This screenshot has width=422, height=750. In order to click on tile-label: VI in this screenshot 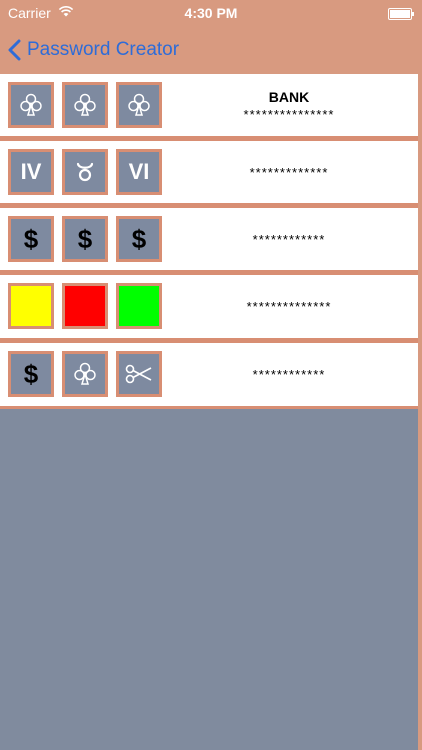, I will do `click(139, 171)`.